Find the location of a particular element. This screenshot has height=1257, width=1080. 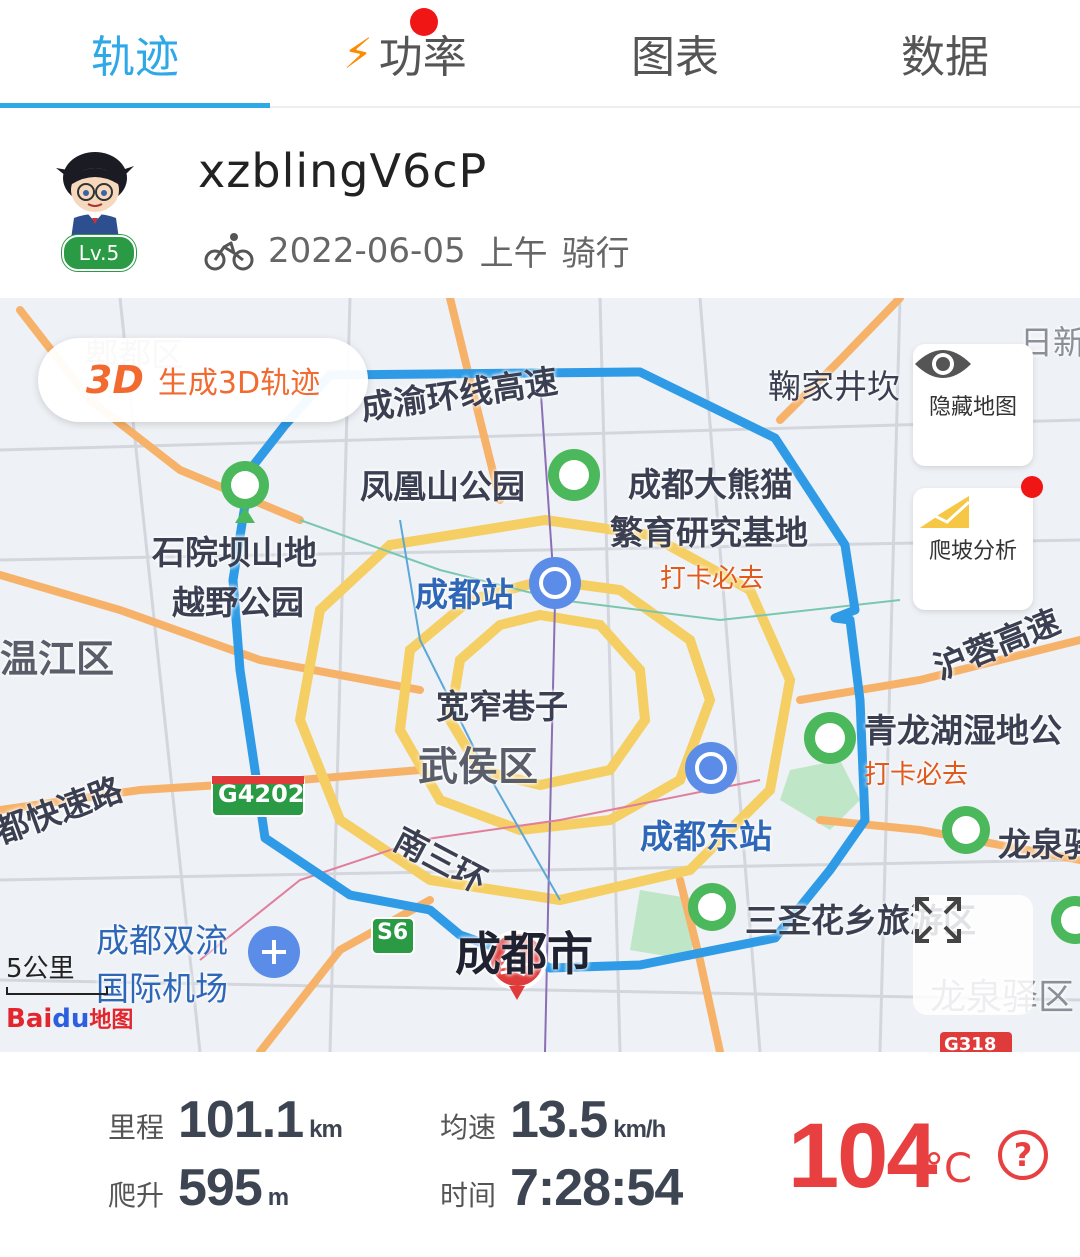

tab-power: ⚡ 功率 is located at coordinates (405, 53).